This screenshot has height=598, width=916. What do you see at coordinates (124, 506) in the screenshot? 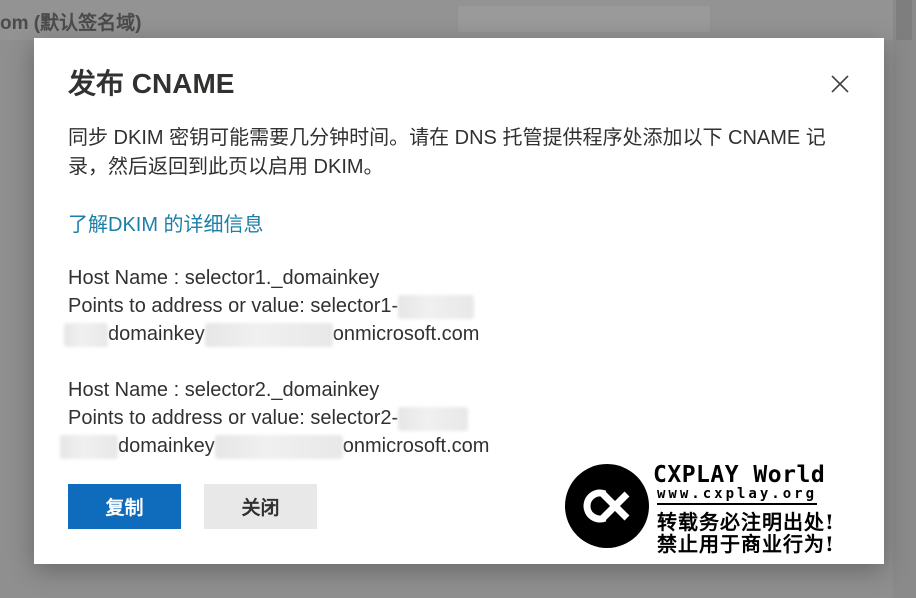
I see `copy-button: 复制` at bounding box center [124, 506].